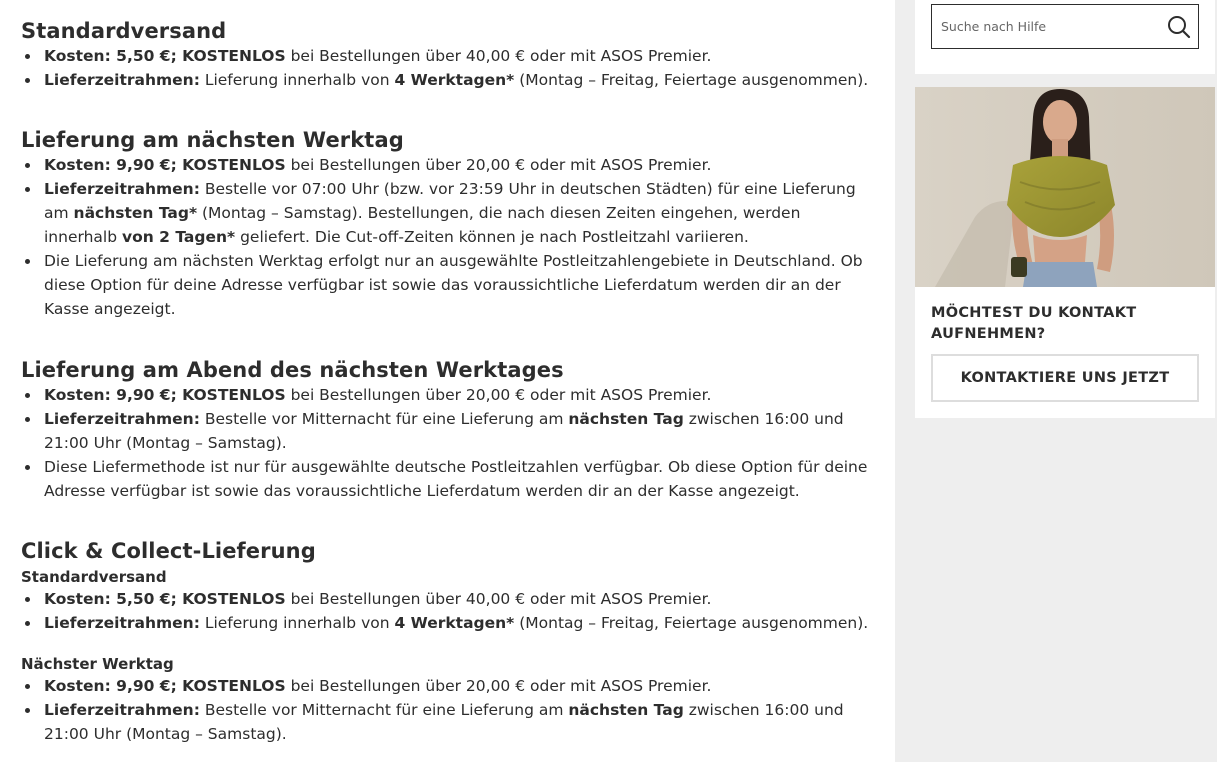 Image resolution: width=1217 pixels, height=762 pixels. I want to click on section-title: Click & Collect-Lieferung, so click(168, 551).